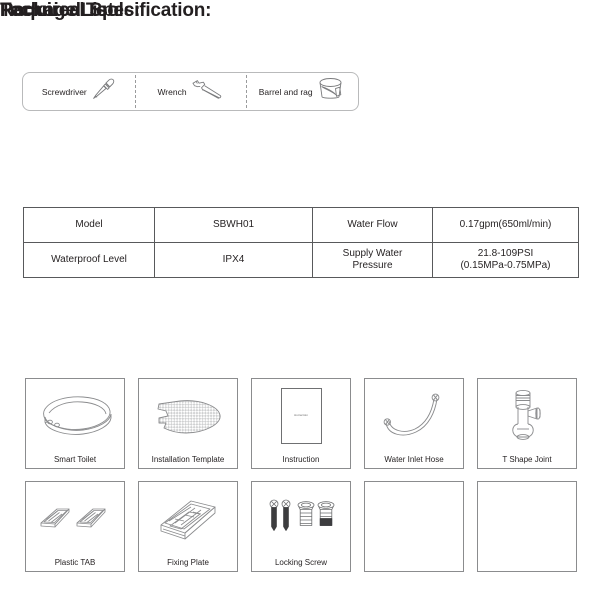 This screenshot has width=600, height=600. What do you see at coordinates (75, 562) in the screenshot?
I see `package-item-label: Plastic TAB` at bounding box center [75, 562].